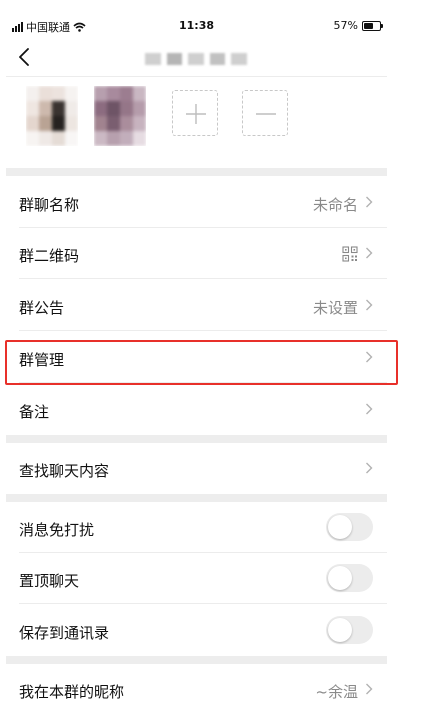  I want to click on row-value: 未命名, so click(335, 205).